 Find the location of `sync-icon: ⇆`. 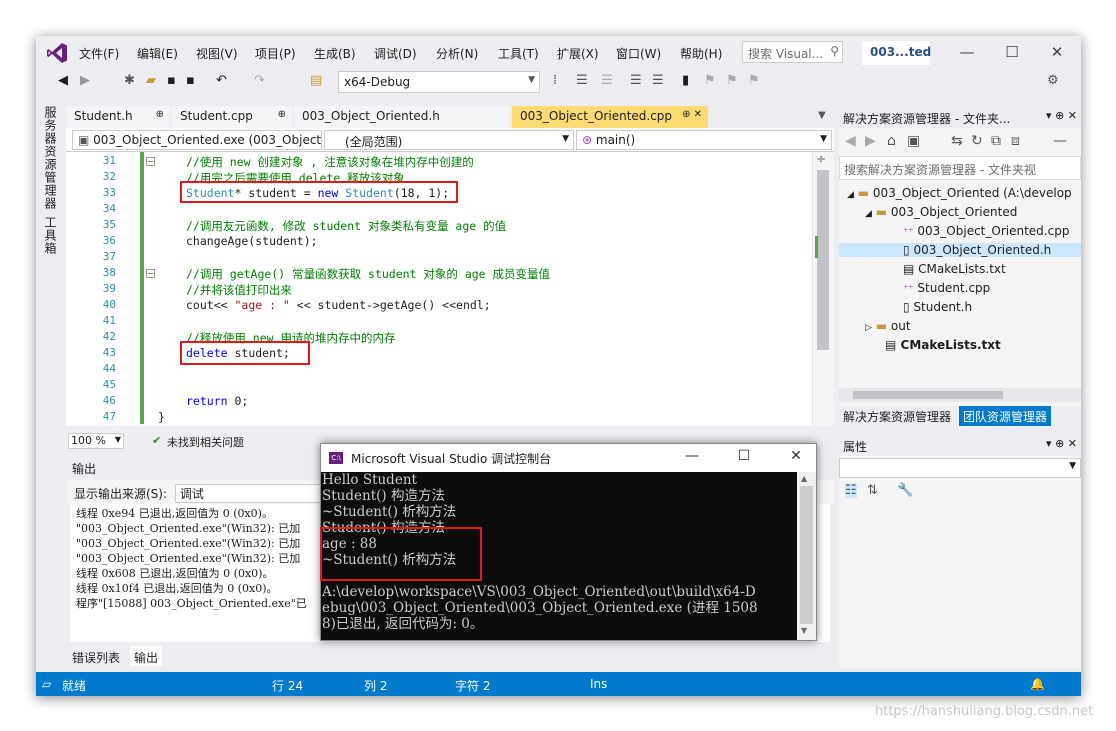

sync-icon: ⇆ is located at coordinates (957, 141).